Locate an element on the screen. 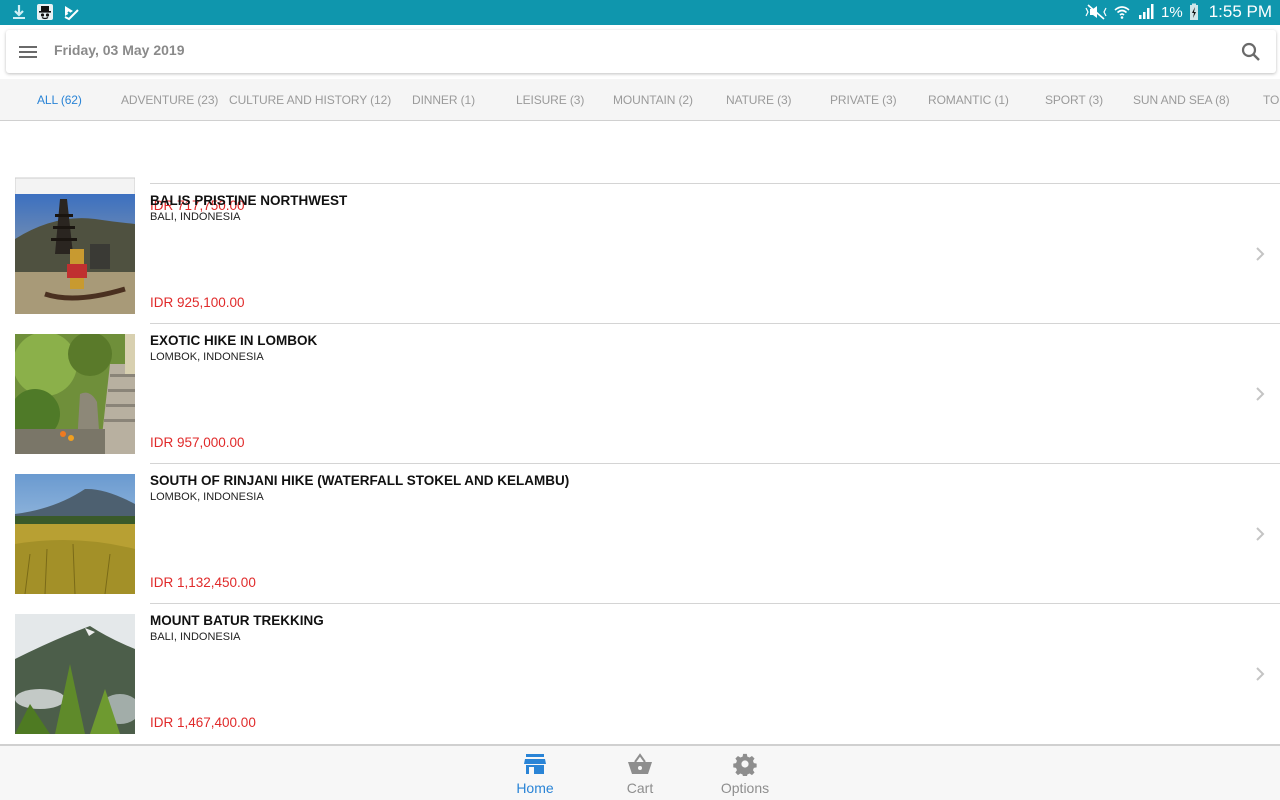 Image resolution: width=1280 pixels, height=800 pixels. date-title: Friday, 03 May 2019 is located at coordinates (119, 50).